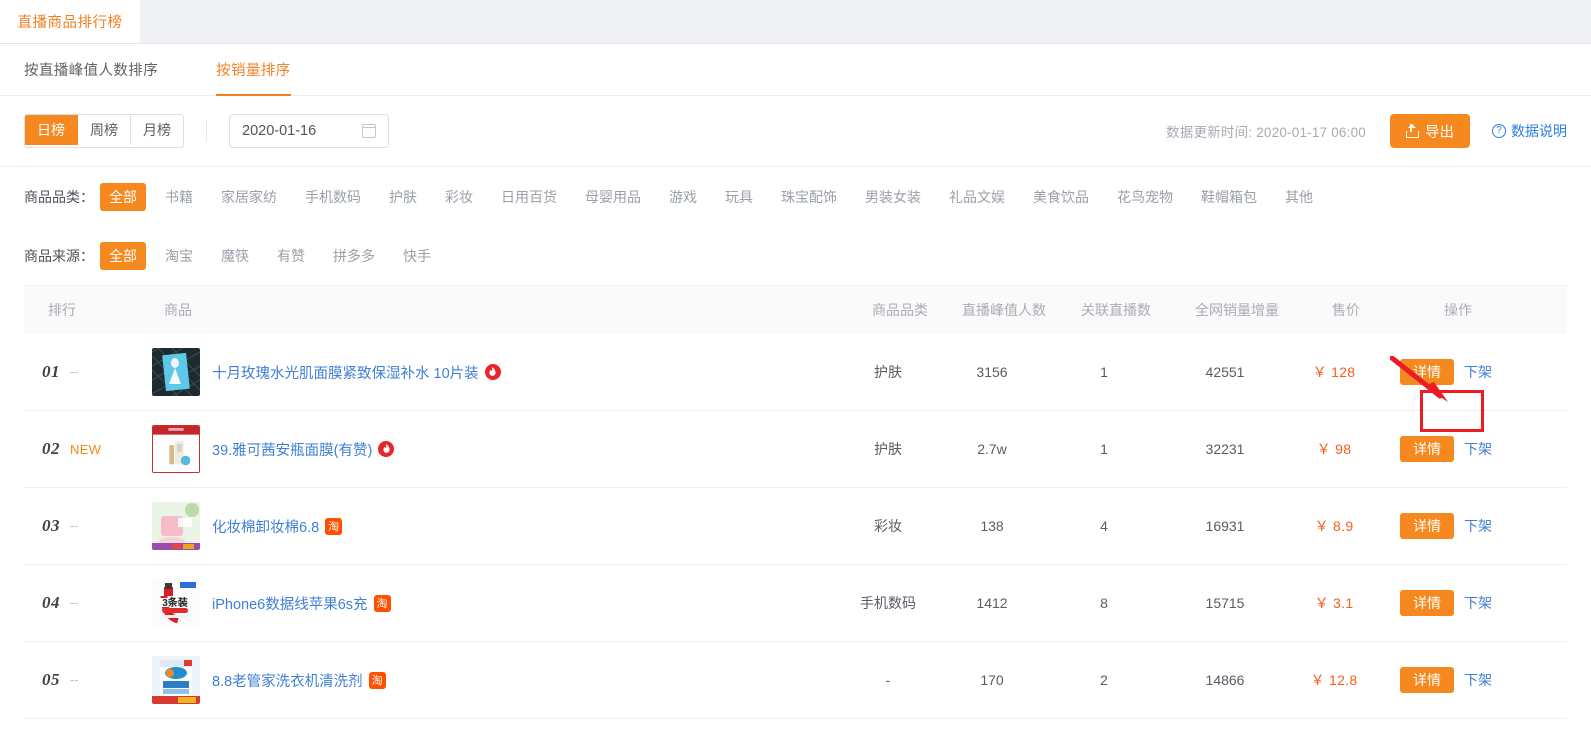  I want to click on tab-sort-by-peak-viewers: 按直播峰值人数排序, so click(91, 70).